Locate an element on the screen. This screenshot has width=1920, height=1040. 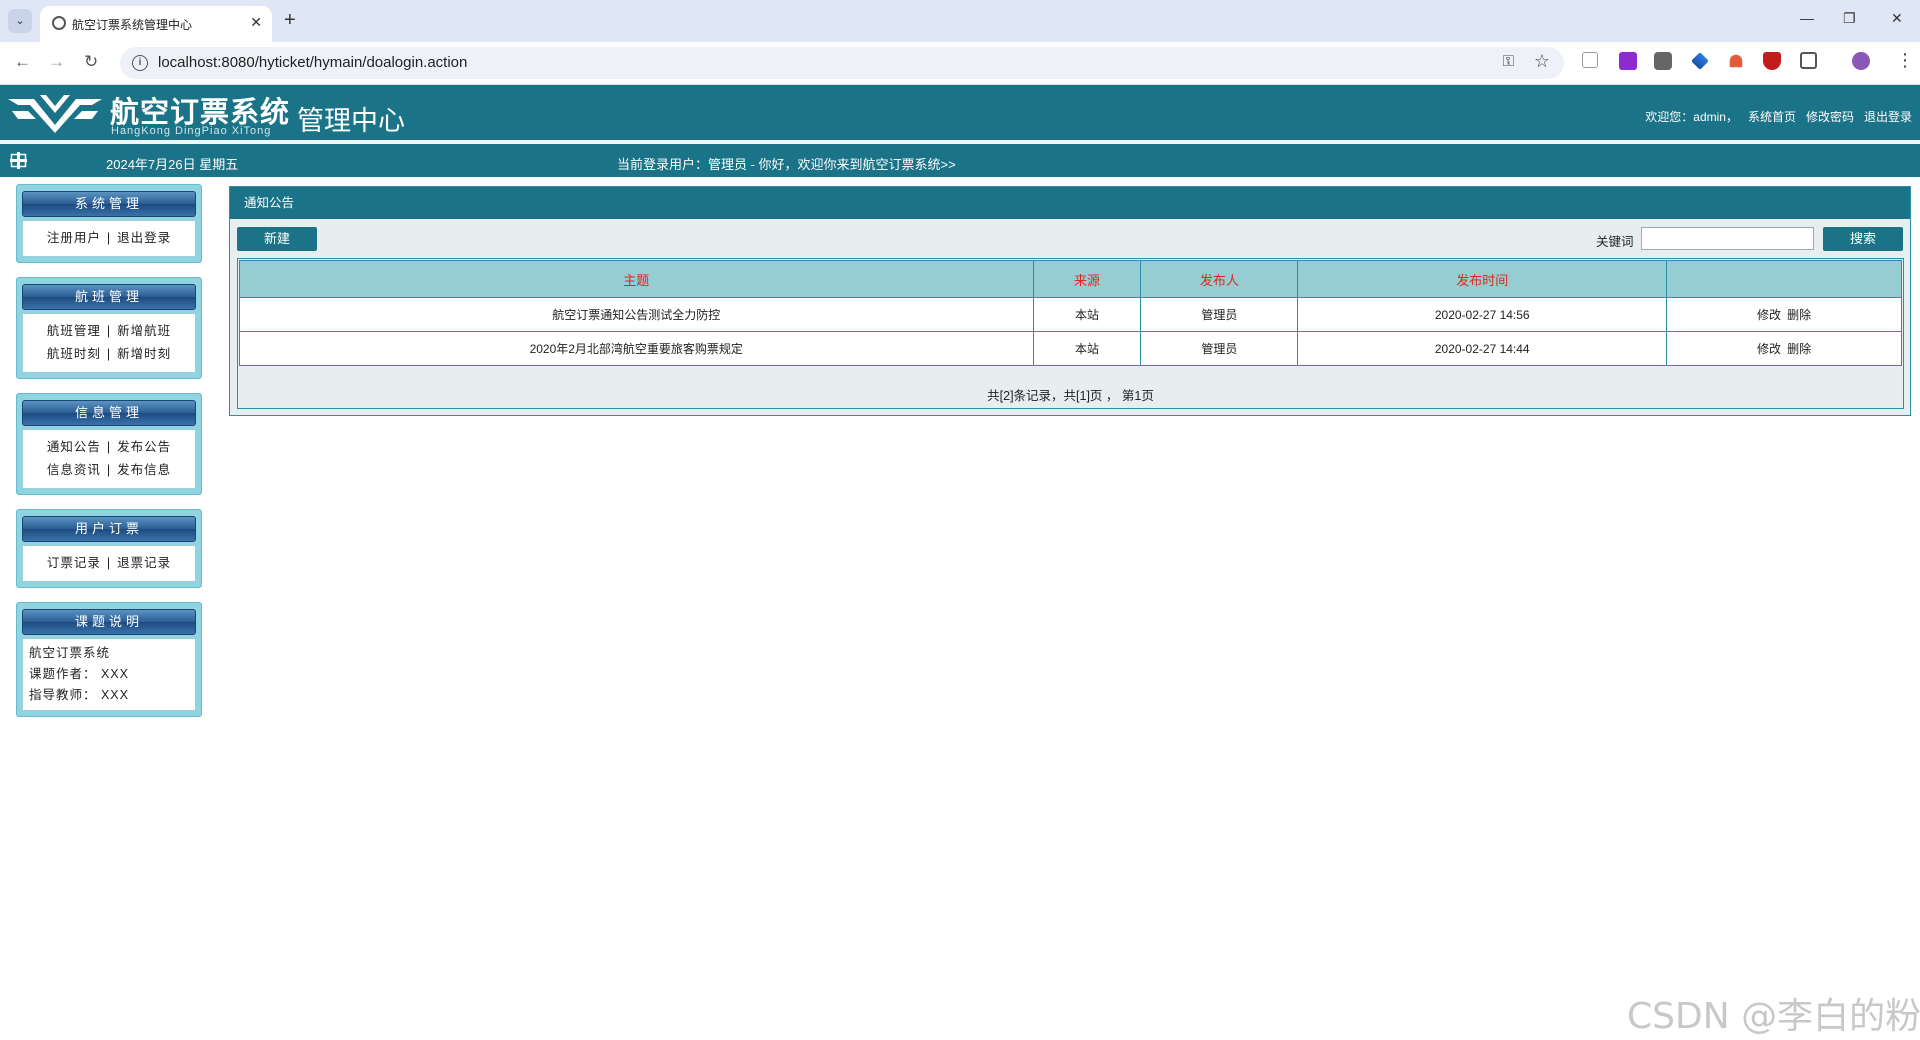
sidebar-body: 航班管理 | 新增航班 航班时刻 | 新增时刻 is located at coordinates (109, 343).